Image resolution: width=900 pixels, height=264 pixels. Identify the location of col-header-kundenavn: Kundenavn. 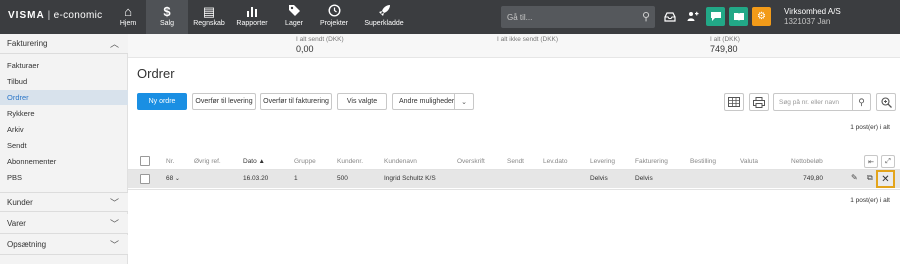
(400, 161).